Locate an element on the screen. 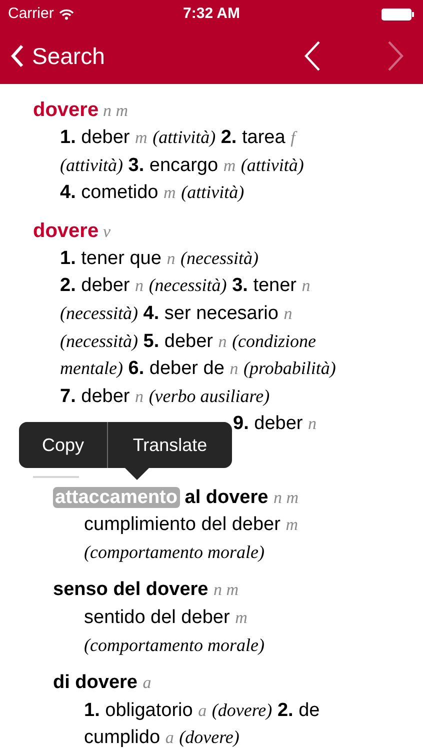 The image size is (423, 750). definition-line: cumplimiento del deber m is located at coordinates (191, 525).